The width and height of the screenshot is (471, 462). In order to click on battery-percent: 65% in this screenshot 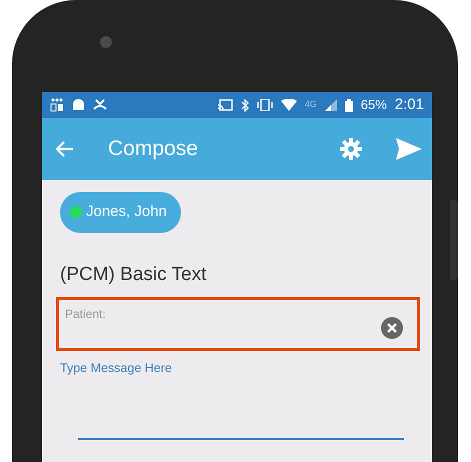, I will do `click(373, 105)`.